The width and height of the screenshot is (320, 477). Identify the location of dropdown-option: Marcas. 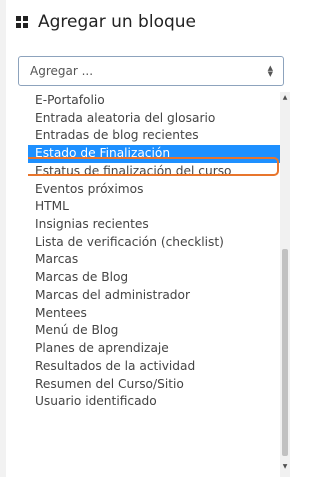
(154, 260).